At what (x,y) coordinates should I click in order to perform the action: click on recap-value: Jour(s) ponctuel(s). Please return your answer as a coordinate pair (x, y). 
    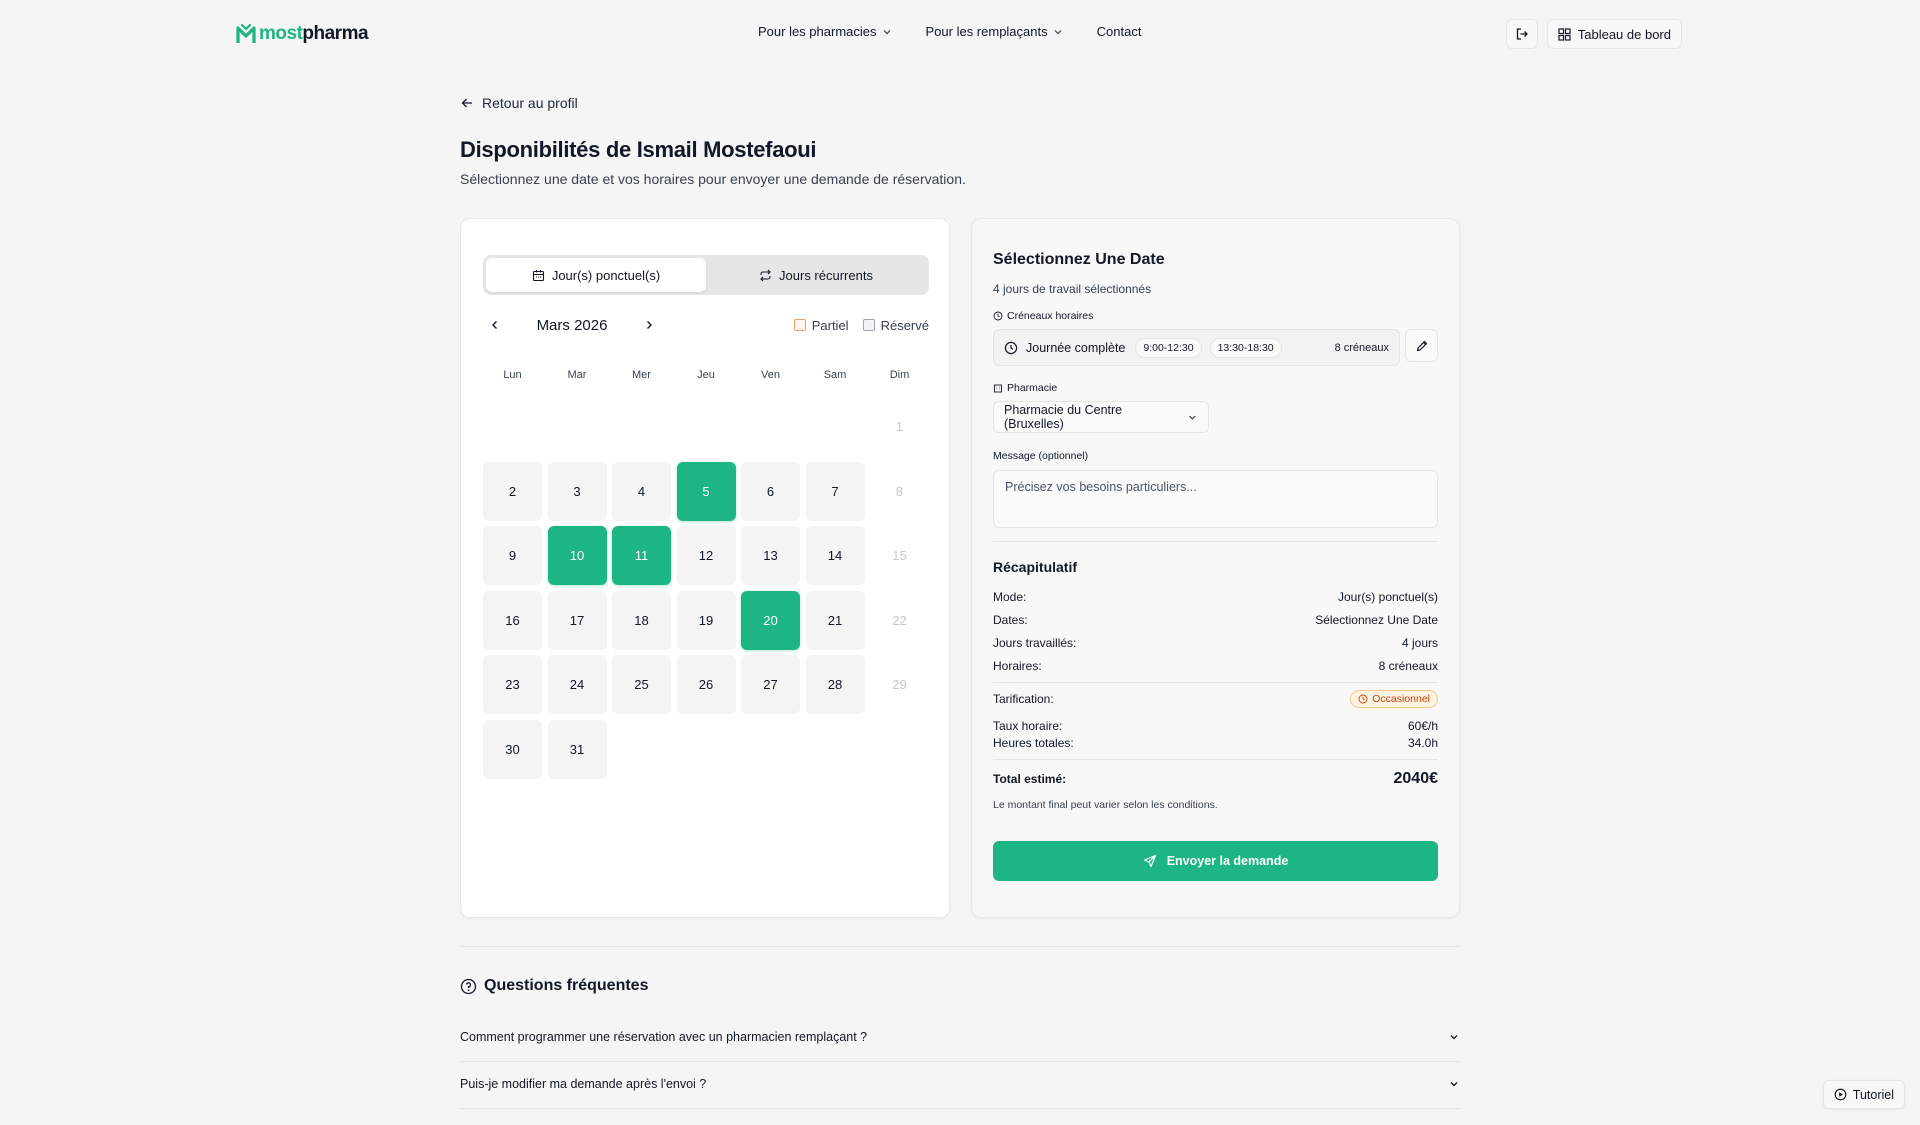
    Looking at the image, I should click on (1387, 597).